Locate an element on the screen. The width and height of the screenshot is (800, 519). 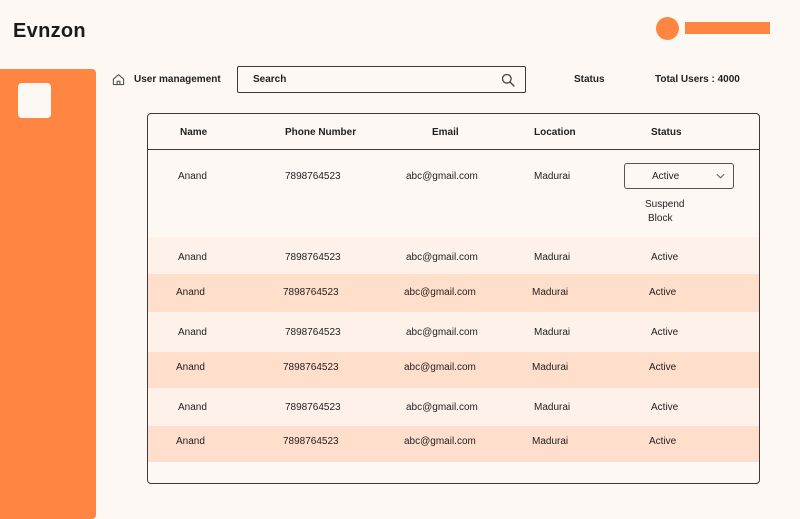
column-header-status: Status is located at coordinates (666, 132).